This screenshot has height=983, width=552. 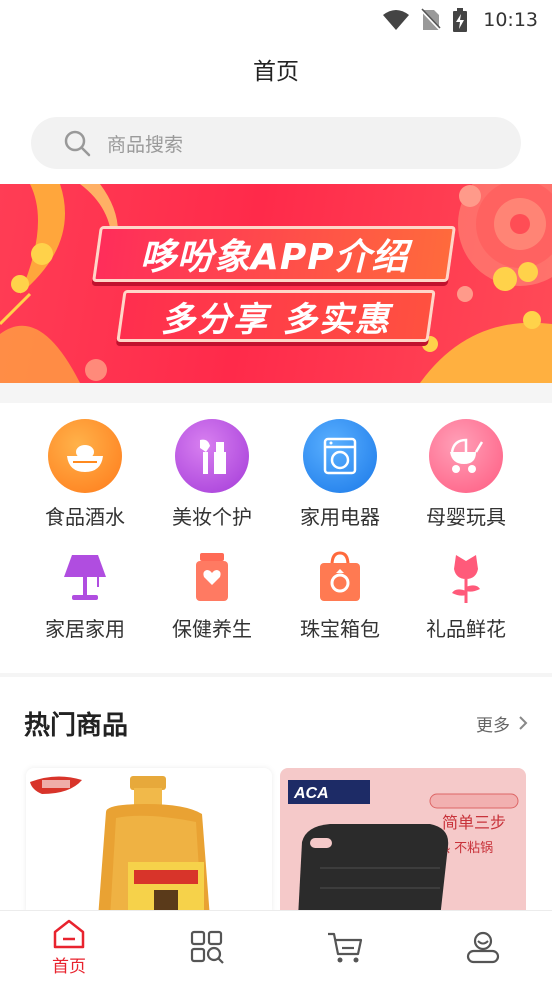 What do you see at coordinates (510, 20) in the screenshot?
I see `status-time: 10:13` at bounding box center [510, 20].